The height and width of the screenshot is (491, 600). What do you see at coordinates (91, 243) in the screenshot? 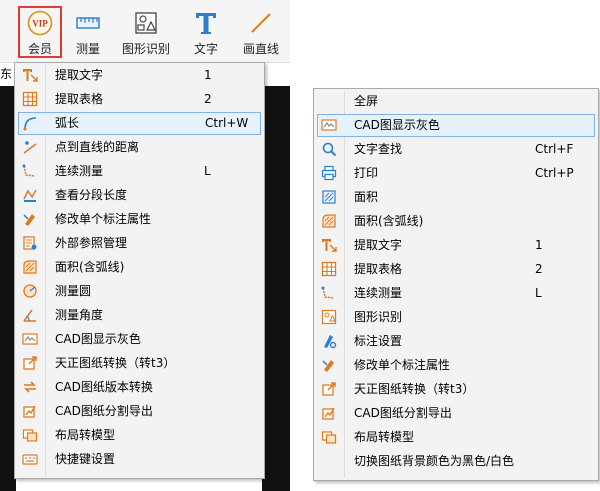
I see `menu-item-label: 外部参照管理` at bounding box center [91, 243].